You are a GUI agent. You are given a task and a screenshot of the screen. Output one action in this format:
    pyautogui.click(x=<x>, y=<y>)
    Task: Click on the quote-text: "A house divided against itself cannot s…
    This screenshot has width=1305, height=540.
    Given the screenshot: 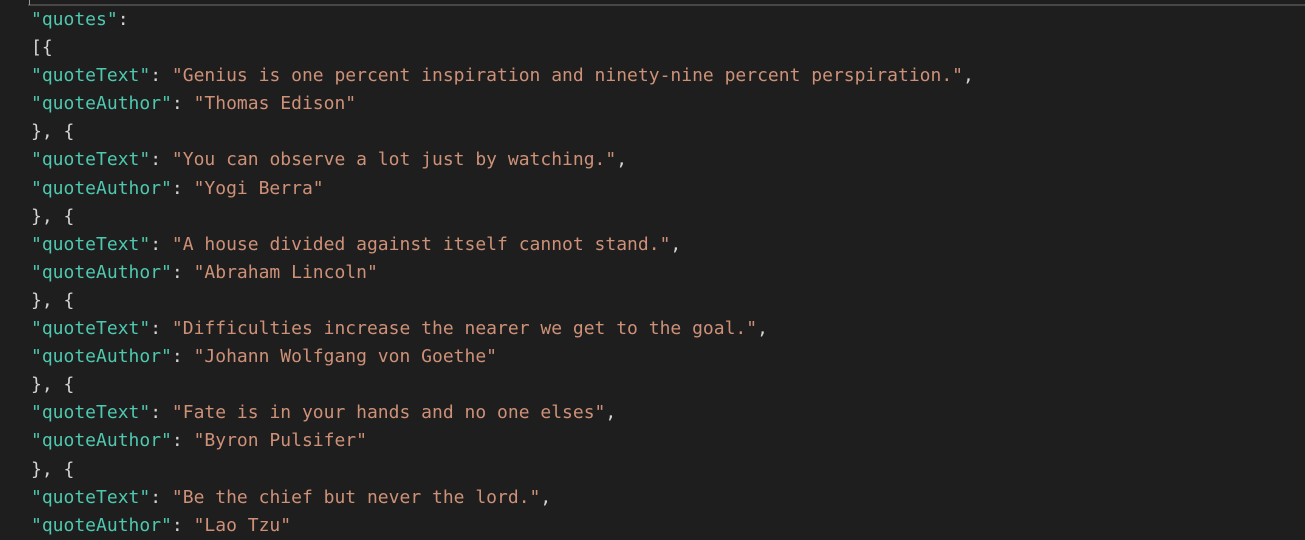 What is the action you would take?
    pyautogui.click(x=421, y=244)
    